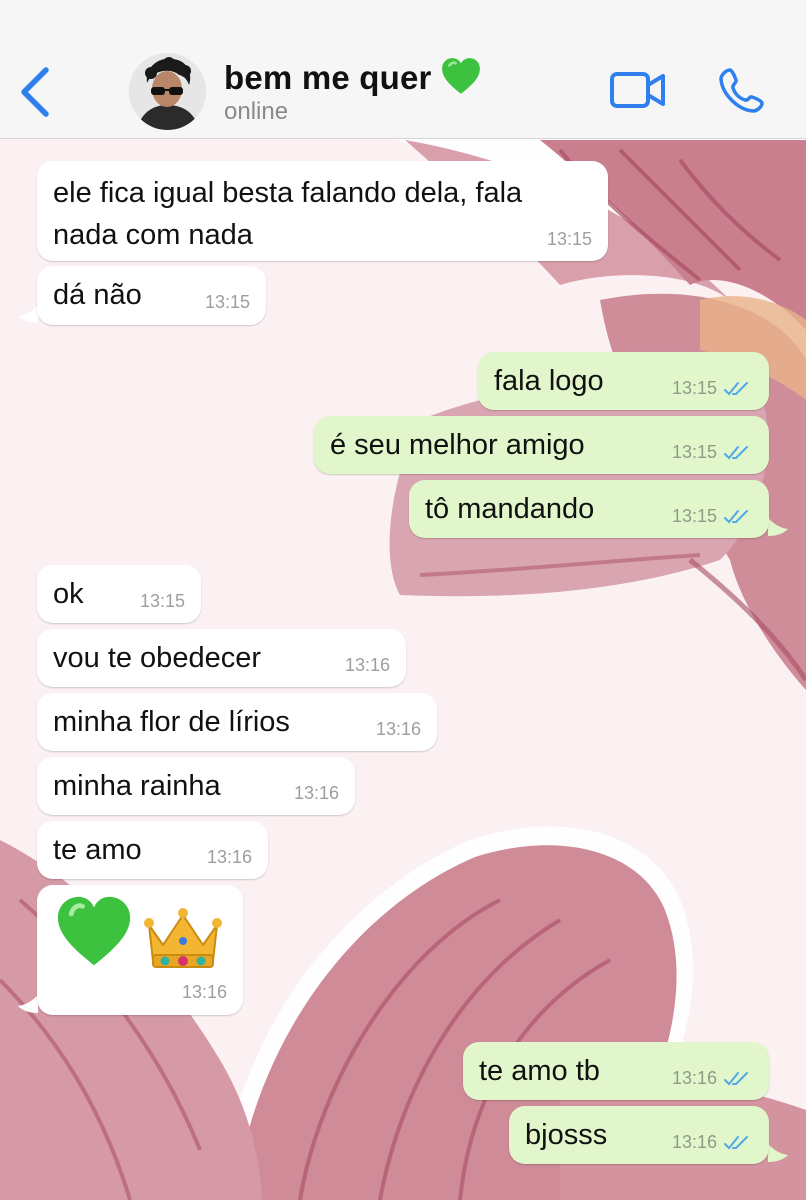 This screenshot has width=806, height=1200. What do you see at coordinates (34, 92) in the screenshot?
I see `chevron-left-icon` at bounding box center [34, 92].